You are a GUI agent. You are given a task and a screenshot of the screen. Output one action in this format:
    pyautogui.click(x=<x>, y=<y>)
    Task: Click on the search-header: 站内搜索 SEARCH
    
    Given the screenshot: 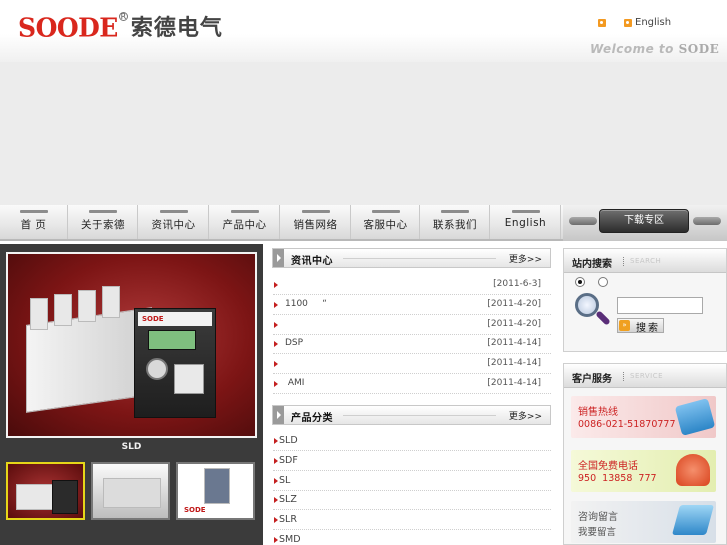 What is the action you would take?
    pyautogui.click(x=645, y=261)
    